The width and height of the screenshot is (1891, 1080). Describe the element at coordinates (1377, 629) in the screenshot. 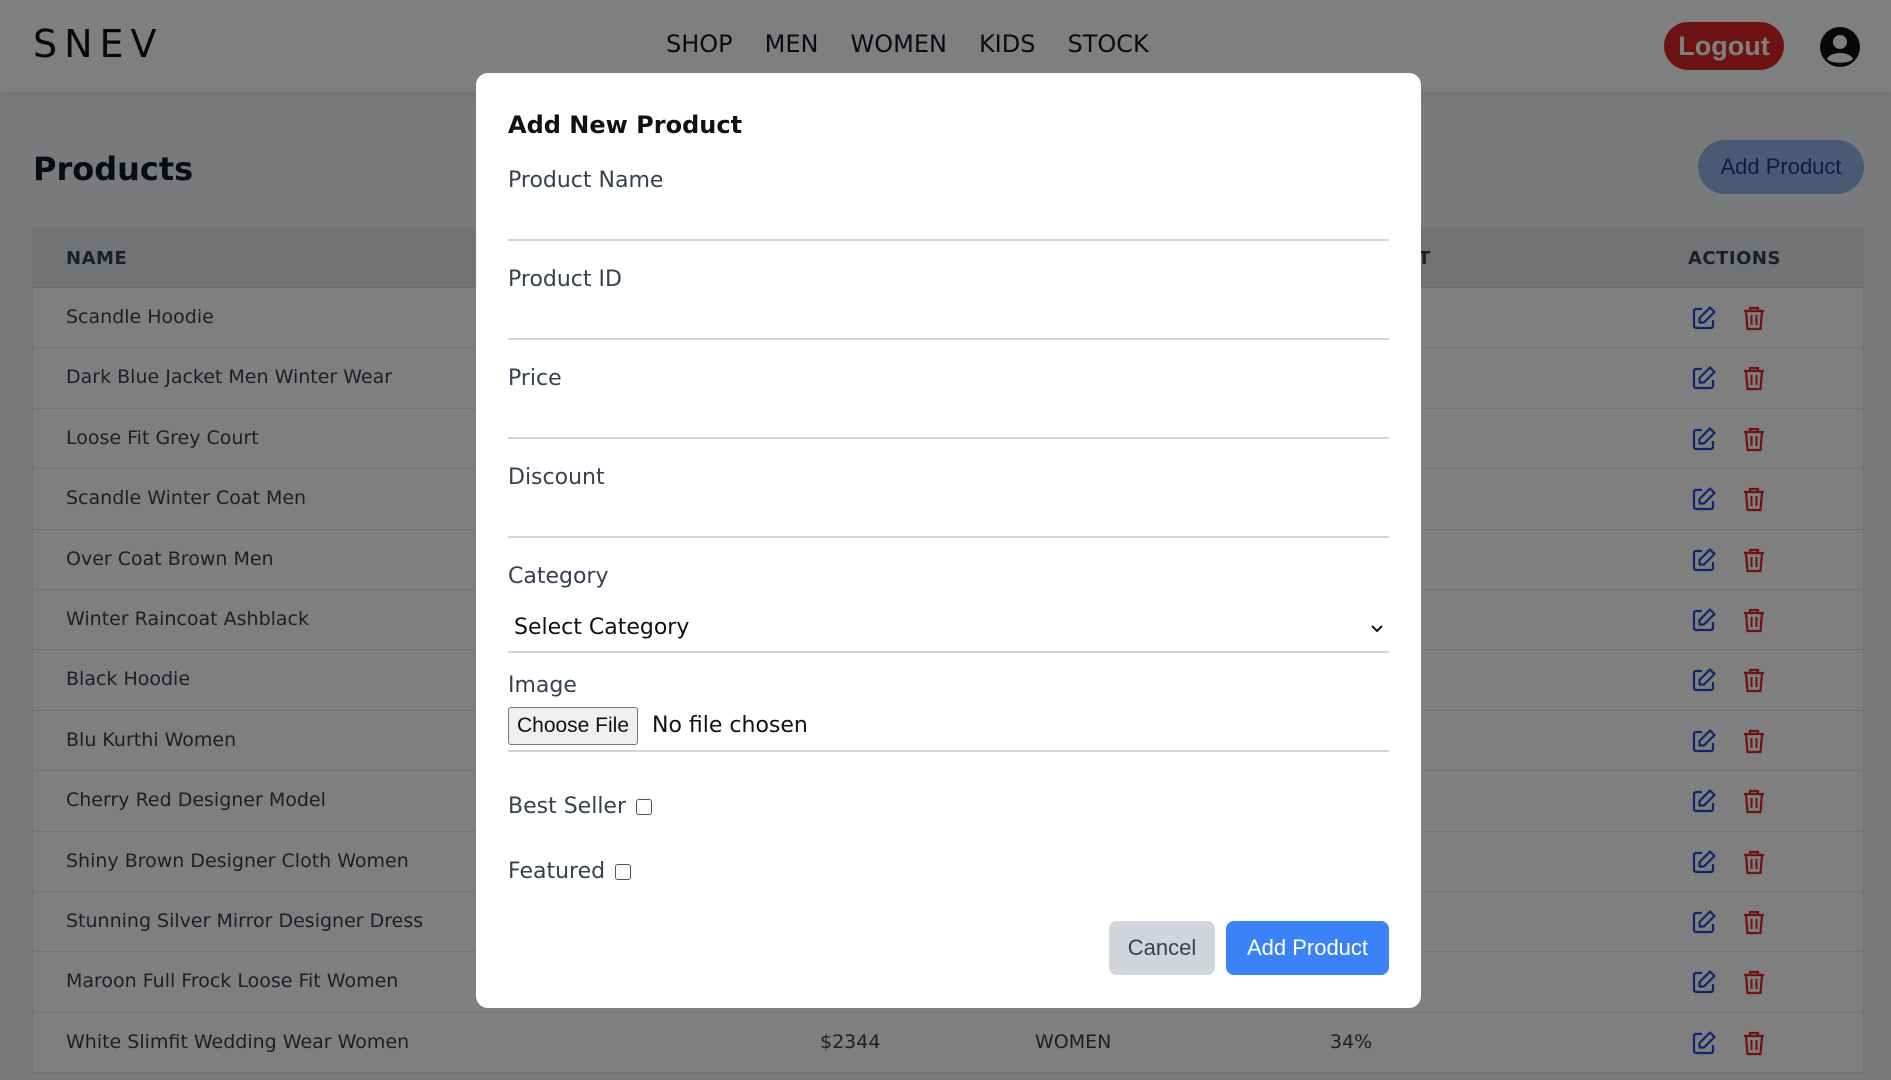

I see `chevron-down-icon` at that location.